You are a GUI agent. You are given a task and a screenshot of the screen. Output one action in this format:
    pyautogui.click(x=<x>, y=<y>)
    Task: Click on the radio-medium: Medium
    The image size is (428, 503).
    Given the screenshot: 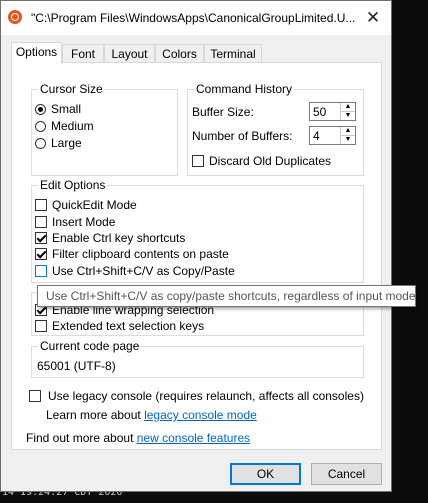 What is the action you would take?
    pyautogui.click(x=64, y=126)
    